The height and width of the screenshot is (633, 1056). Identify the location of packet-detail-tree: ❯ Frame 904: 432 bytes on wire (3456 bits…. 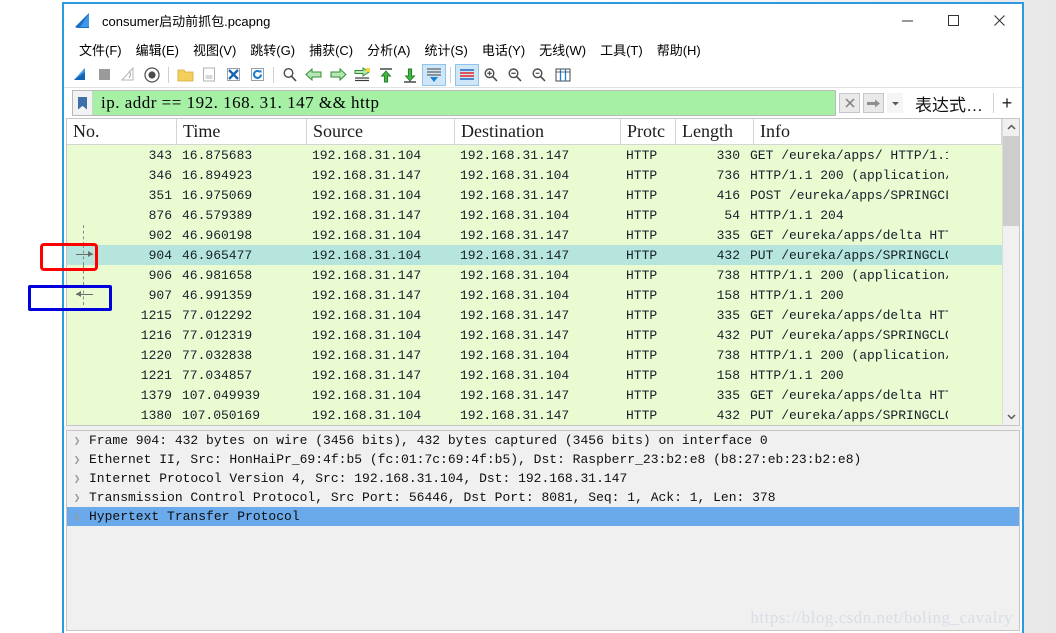
(543, 478).